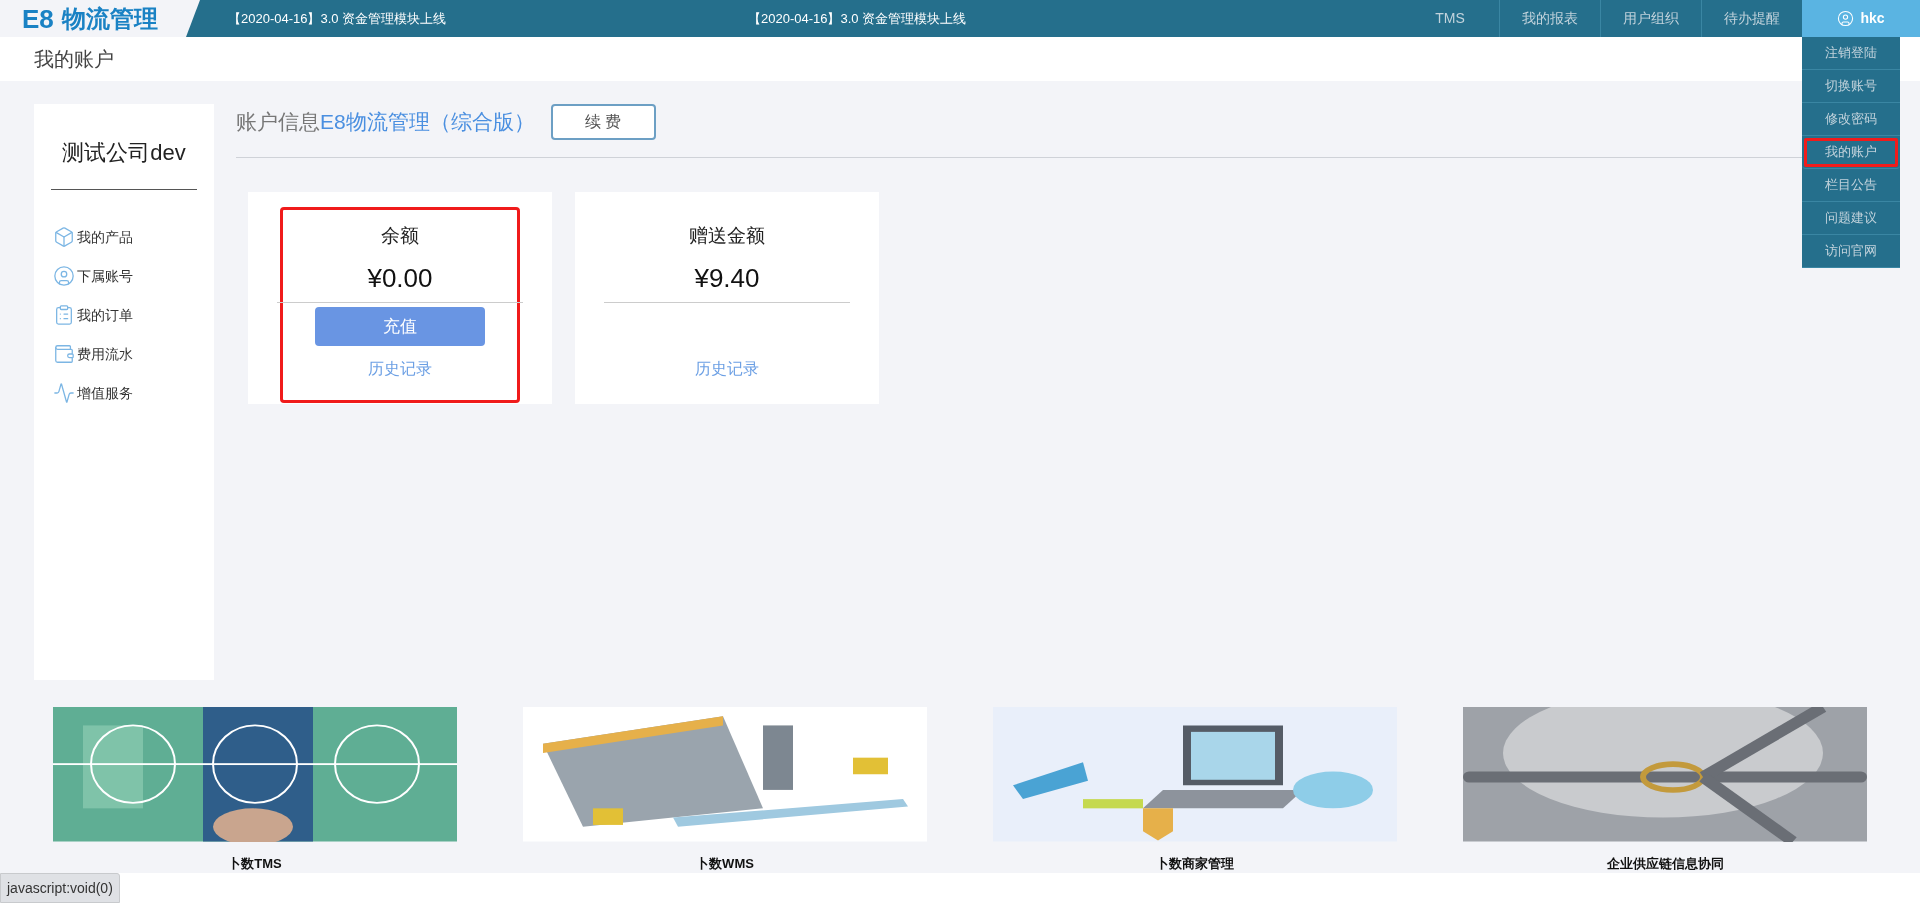  Describe the element at coordinates (64, 276) in the screenshot. I see `person-icon` at that location.